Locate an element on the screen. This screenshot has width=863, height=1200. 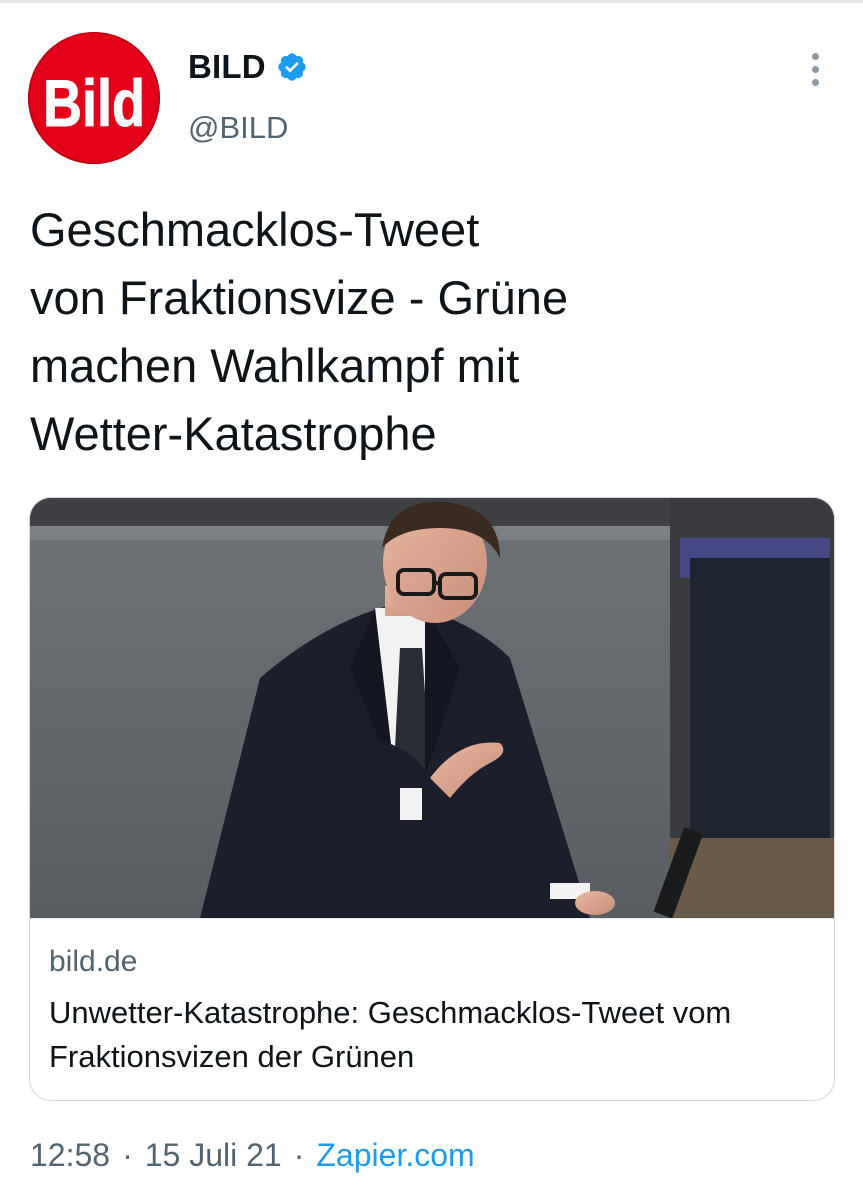
card-domain: bild.de is located at coordinates (93, 961).